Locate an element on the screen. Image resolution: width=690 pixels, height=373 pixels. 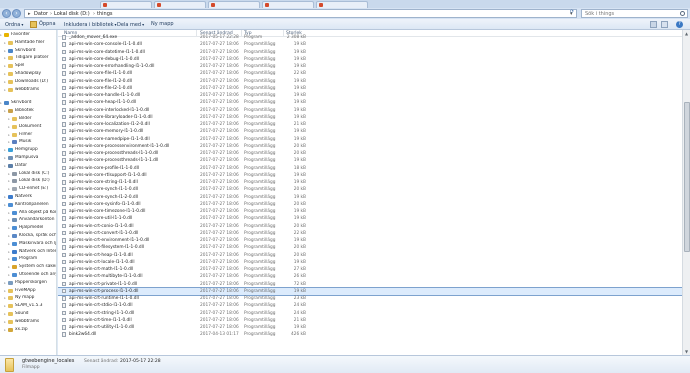
sidebar-item: ▹ Maskinvara och lj is located at coordinates (28, 244).